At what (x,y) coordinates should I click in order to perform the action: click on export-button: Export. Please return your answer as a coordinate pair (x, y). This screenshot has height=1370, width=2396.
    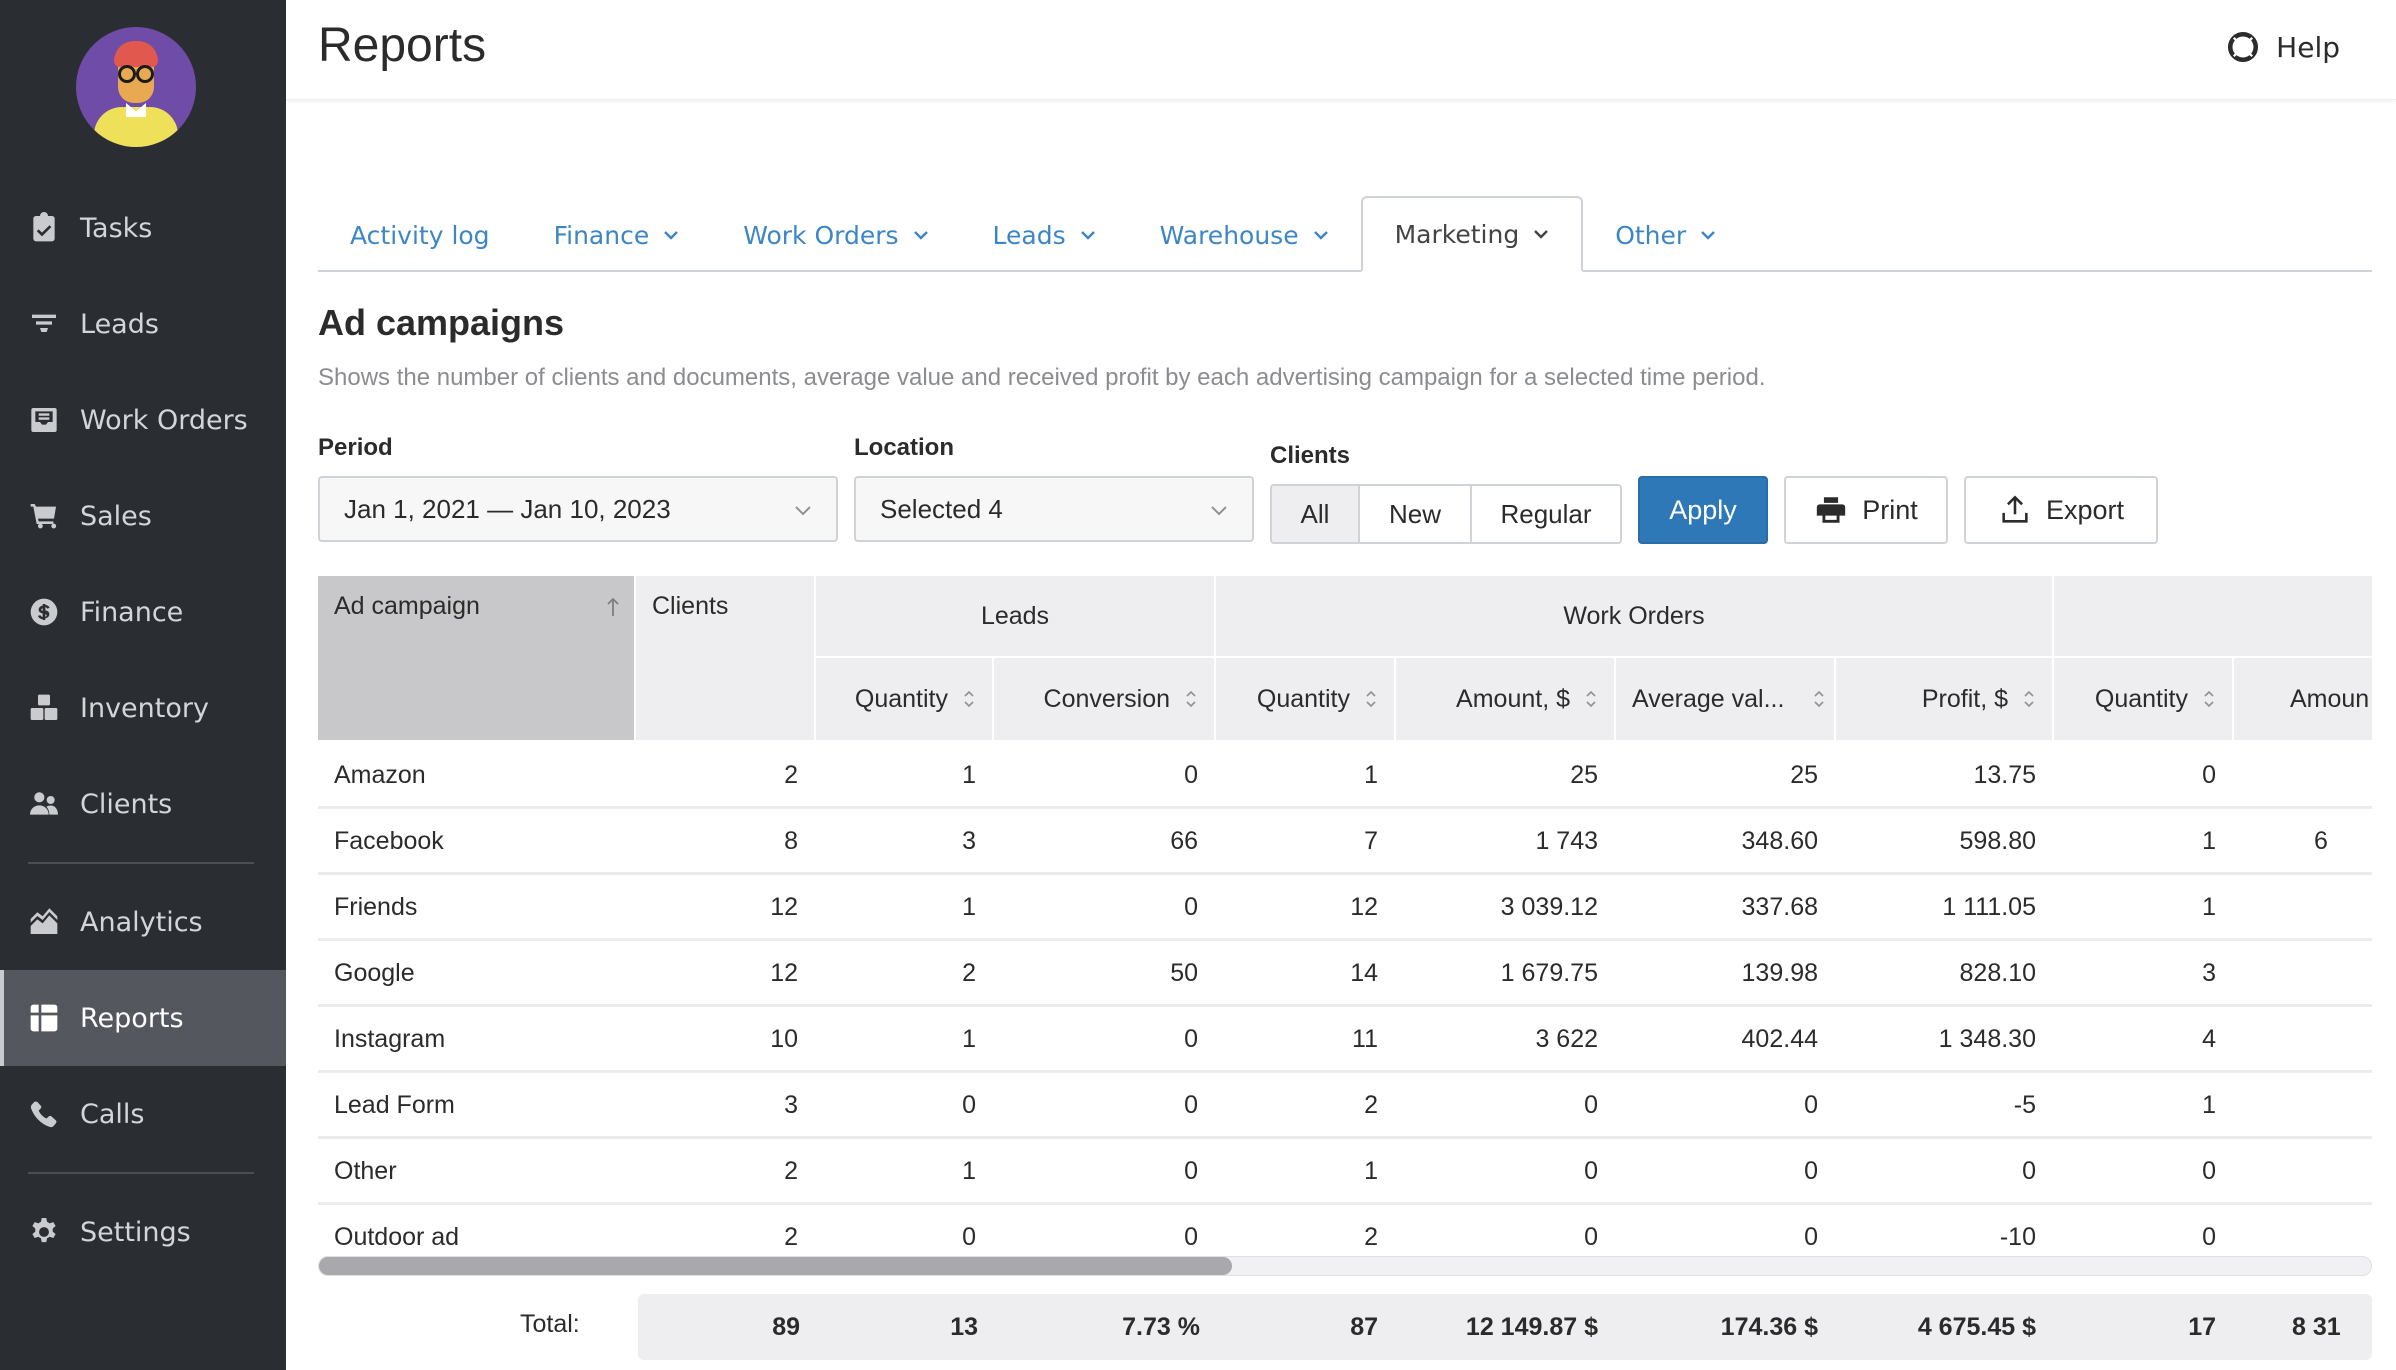
    Looking at the image, I should click on (2061, 510).